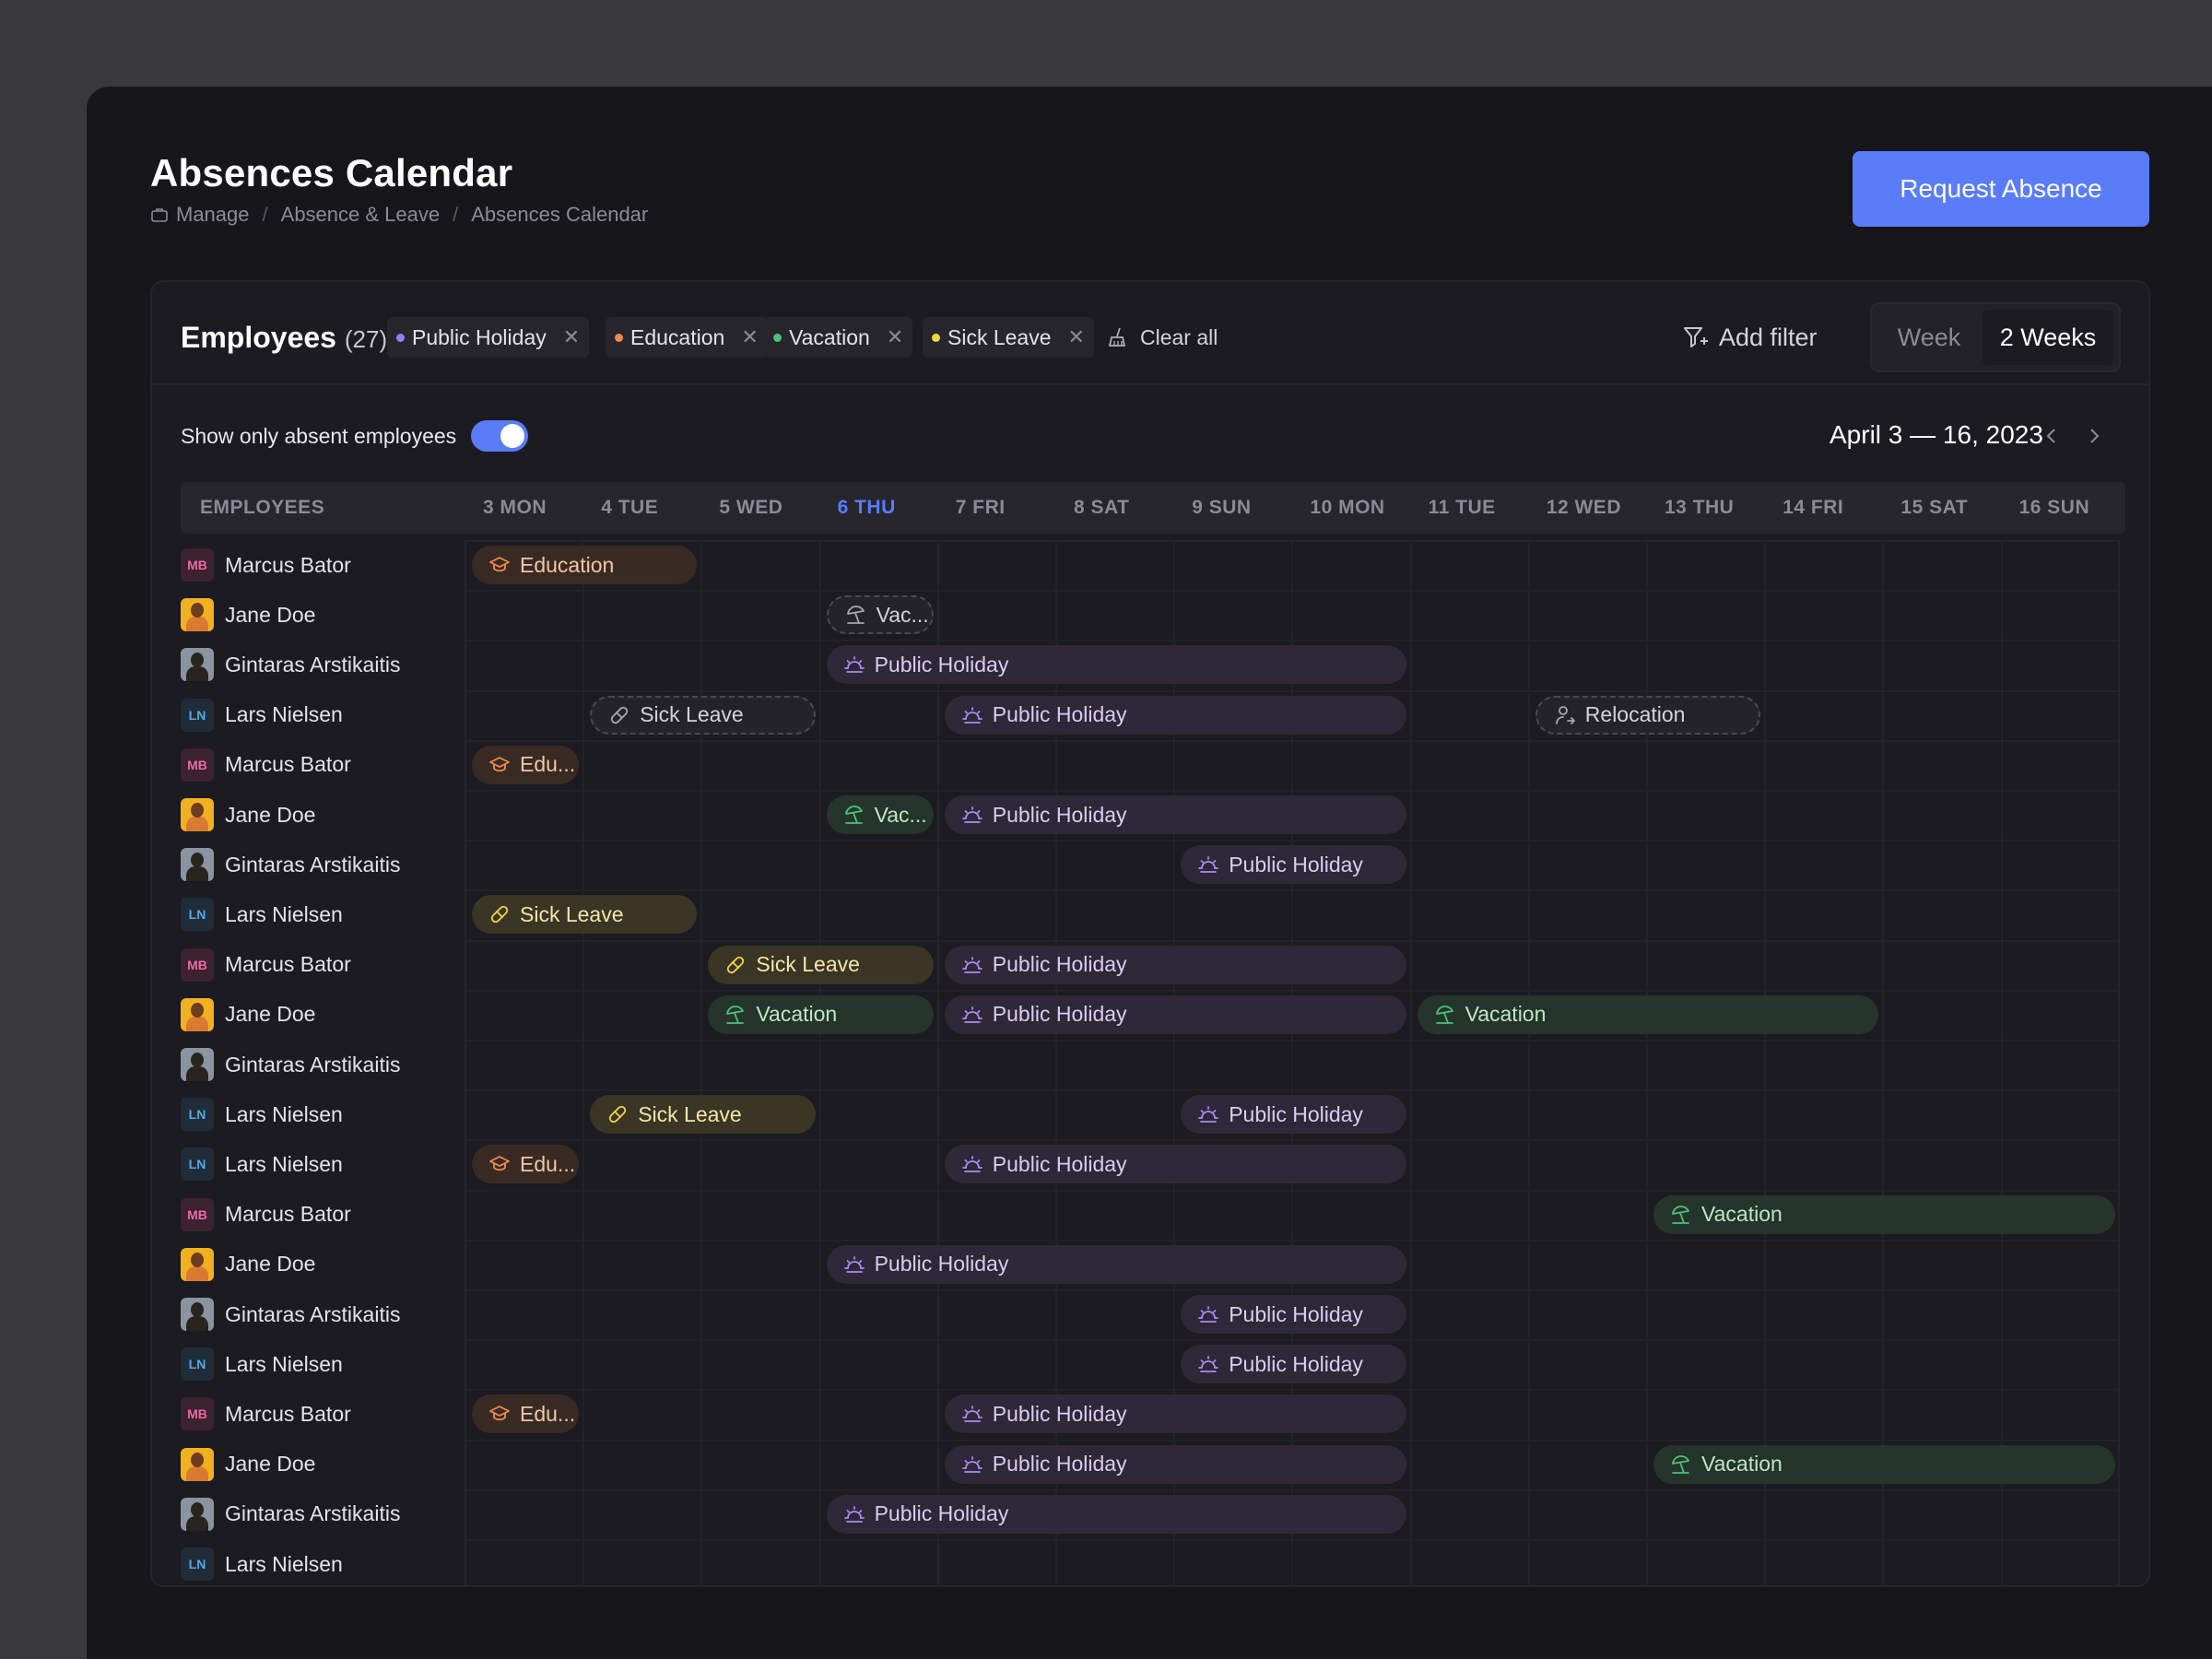 The width and height of the screenshot is (2212, 1659). I want to click on add-filter-button: Add filter, so click(1750, 337).